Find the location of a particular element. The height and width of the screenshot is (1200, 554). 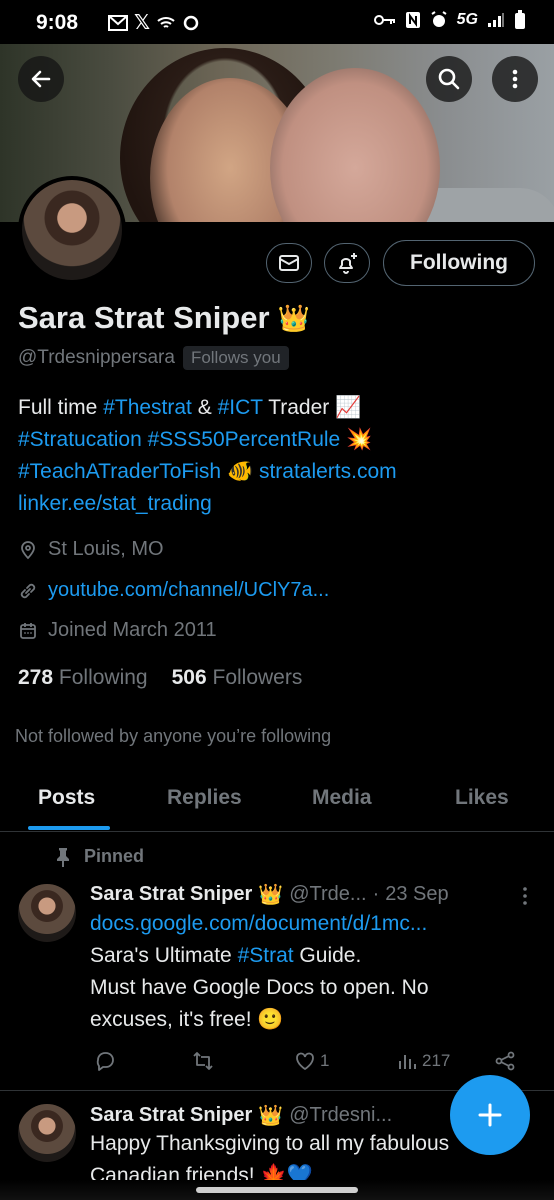

follows-you-badge: Follows you is located at coordinates (235, 358).